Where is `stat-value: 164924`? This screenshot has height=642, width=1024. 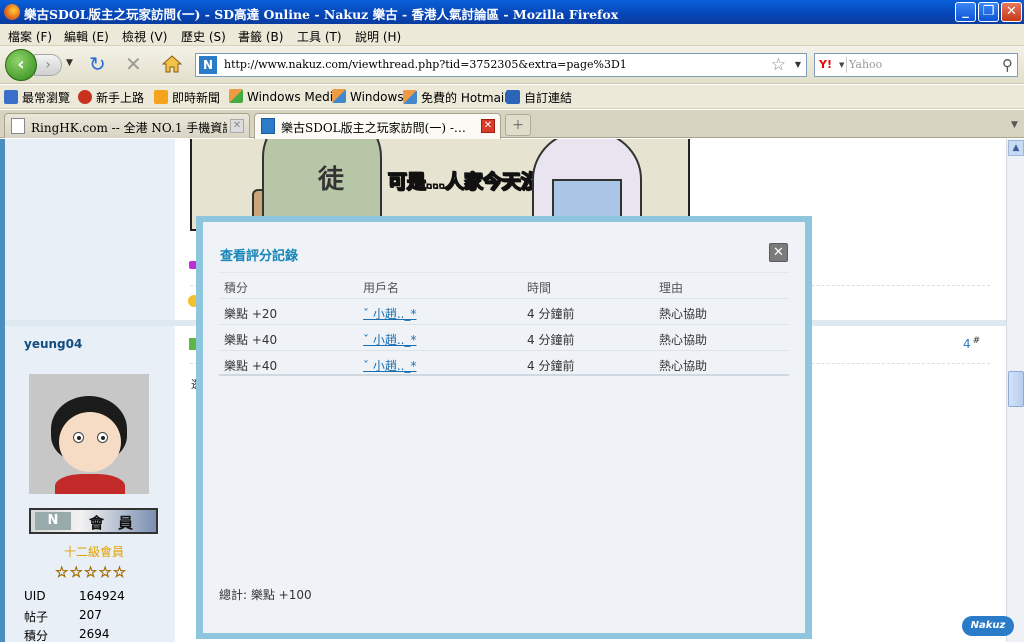 stat-value: 164924 is located at coordinates (102, 596).